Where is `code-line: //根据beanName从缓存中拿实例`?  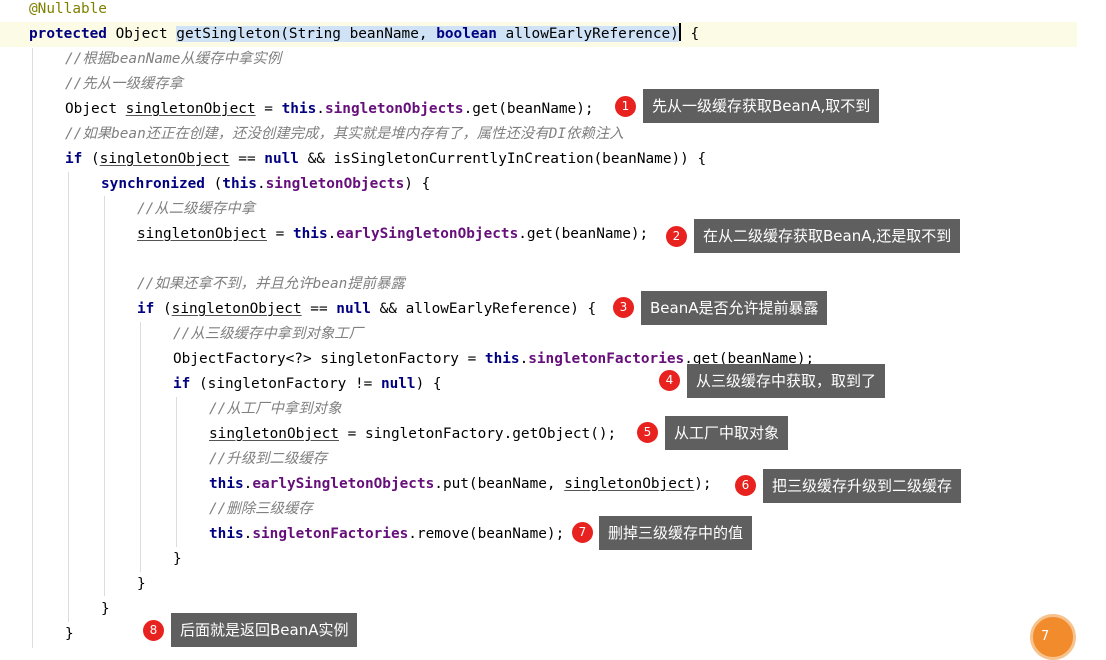 code-line: //根据beanName从缓存中拿实例 is located at coordinates (553, 59).